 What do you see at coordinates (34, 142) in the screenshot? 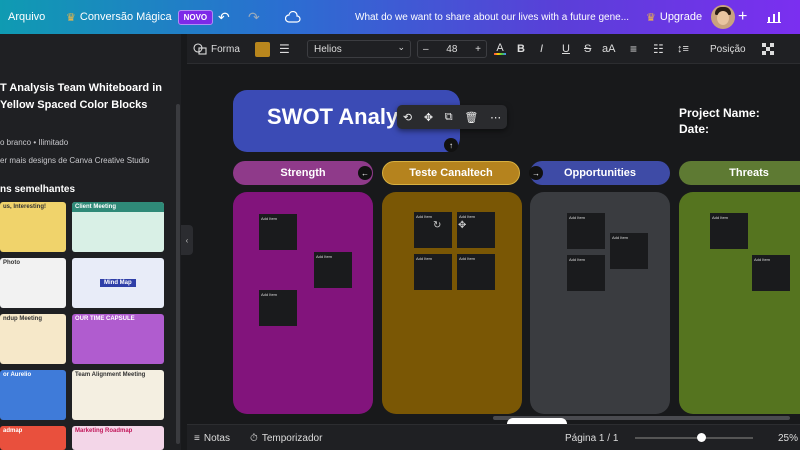
I see `template-meta: o branco • Ilimitado` at bounding box center [34, 142].